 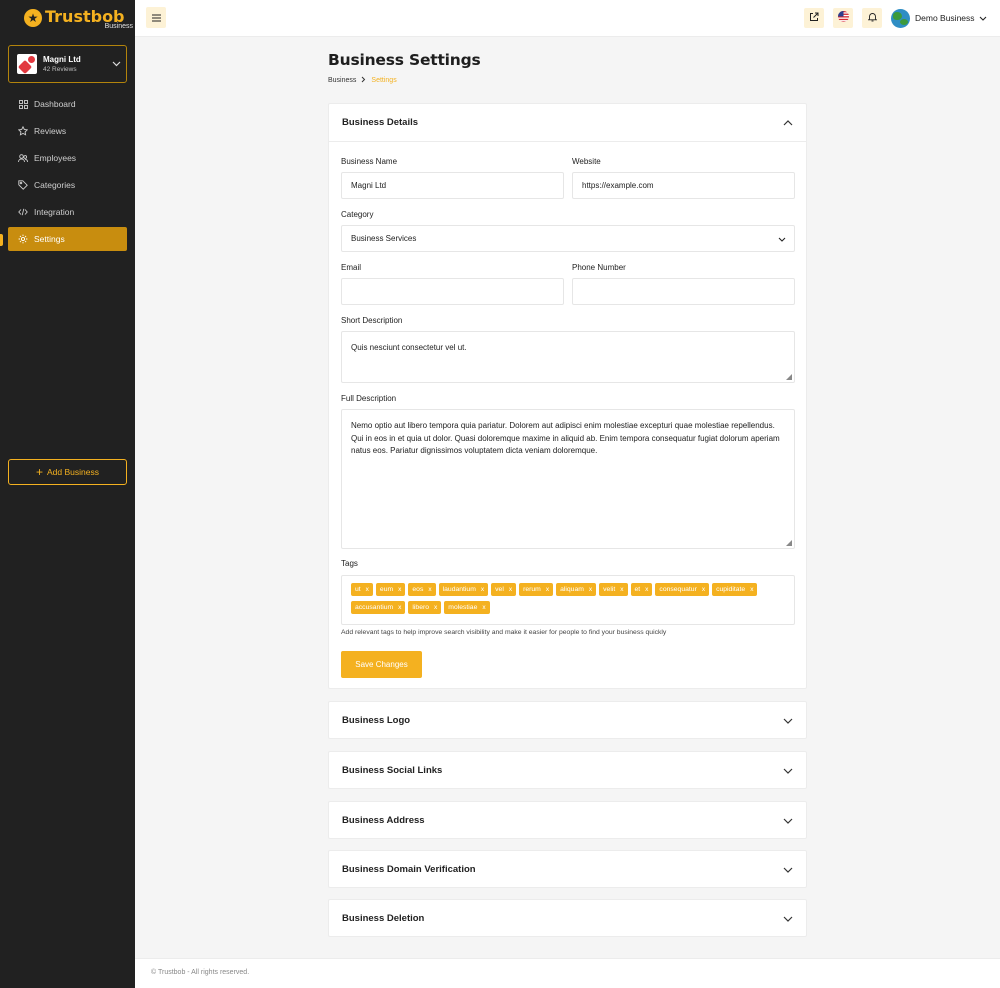 I want to click on business-details-header: Business Details, so click(x=567, y=122).